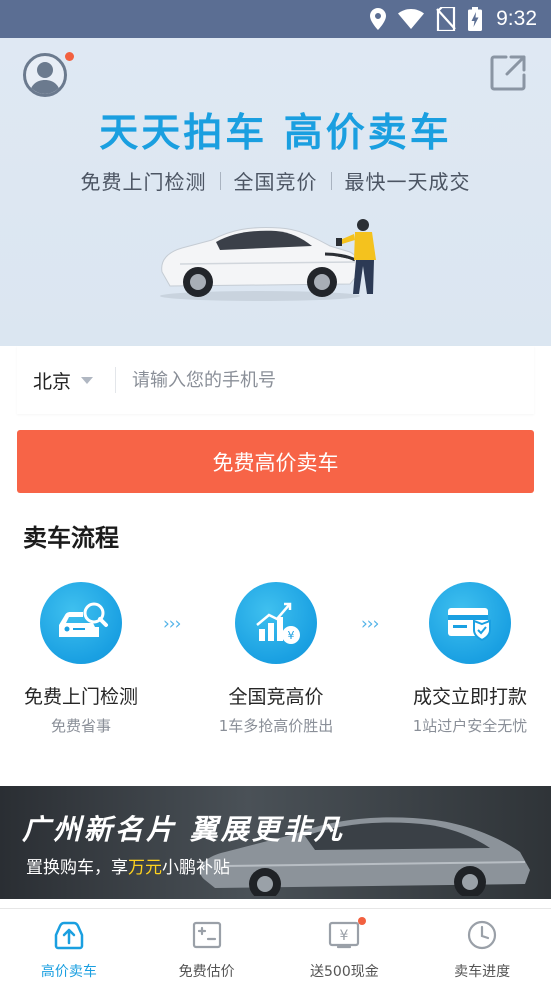  What do you see at coordinates (52, 381) in the screenshot?
I see `city-label: 北京` at bounding box center [52, 381].